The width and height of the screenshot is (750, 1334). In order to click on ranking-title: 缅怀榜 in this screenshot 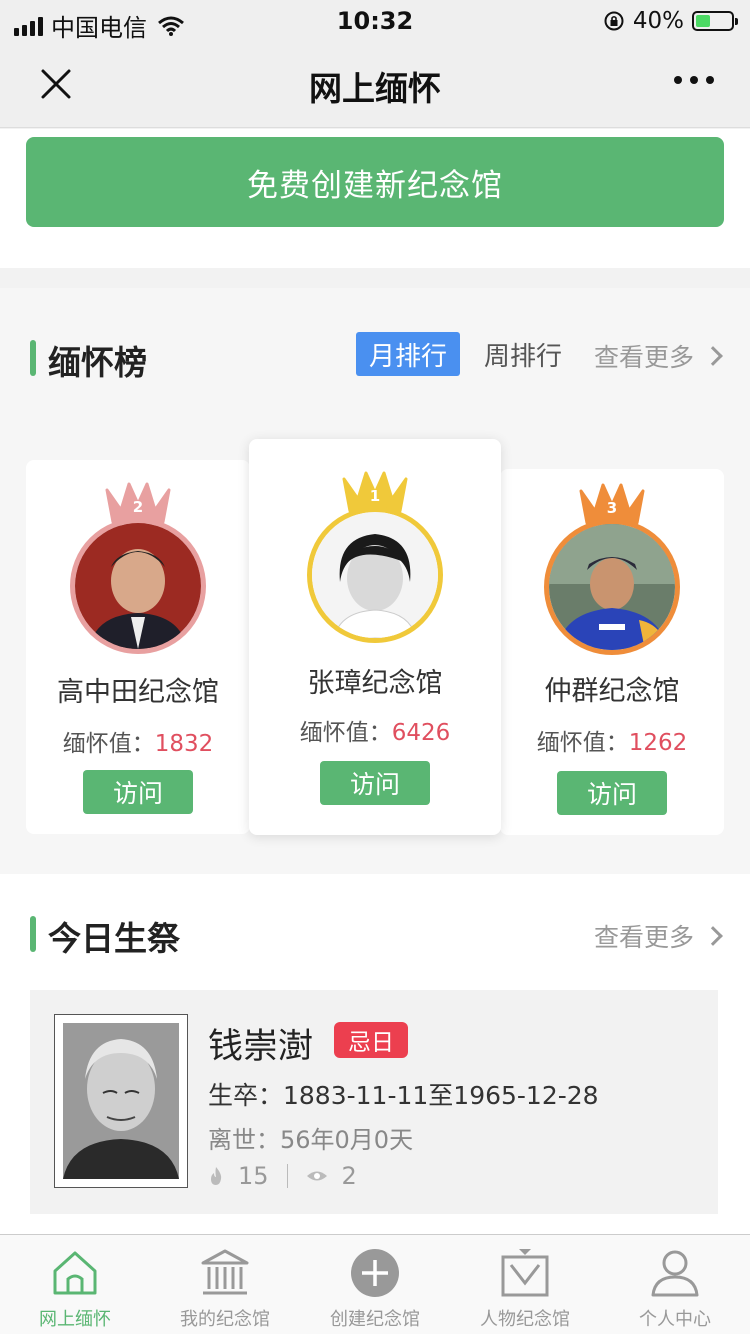, I will do `click(97, 362)`.